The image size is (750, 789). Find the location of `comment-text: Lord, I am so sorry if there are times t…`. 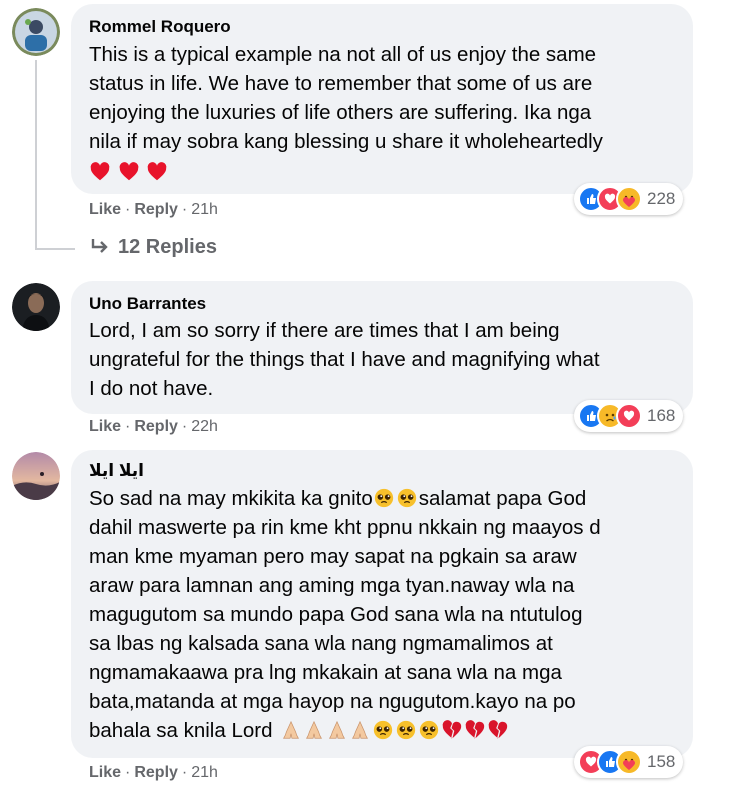

comment-text: Lord, I am so sorry if there are times t… is located at coordinates (344, 359).